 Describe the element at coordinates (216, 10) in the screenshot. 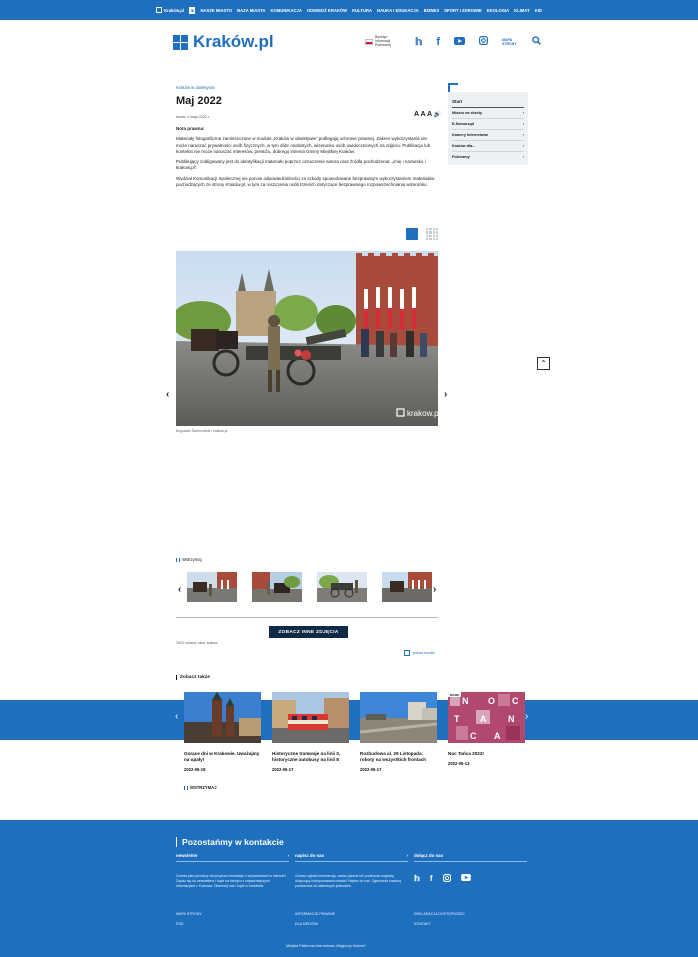

I see `topnav-item: NASZE MIASTO` at that location.